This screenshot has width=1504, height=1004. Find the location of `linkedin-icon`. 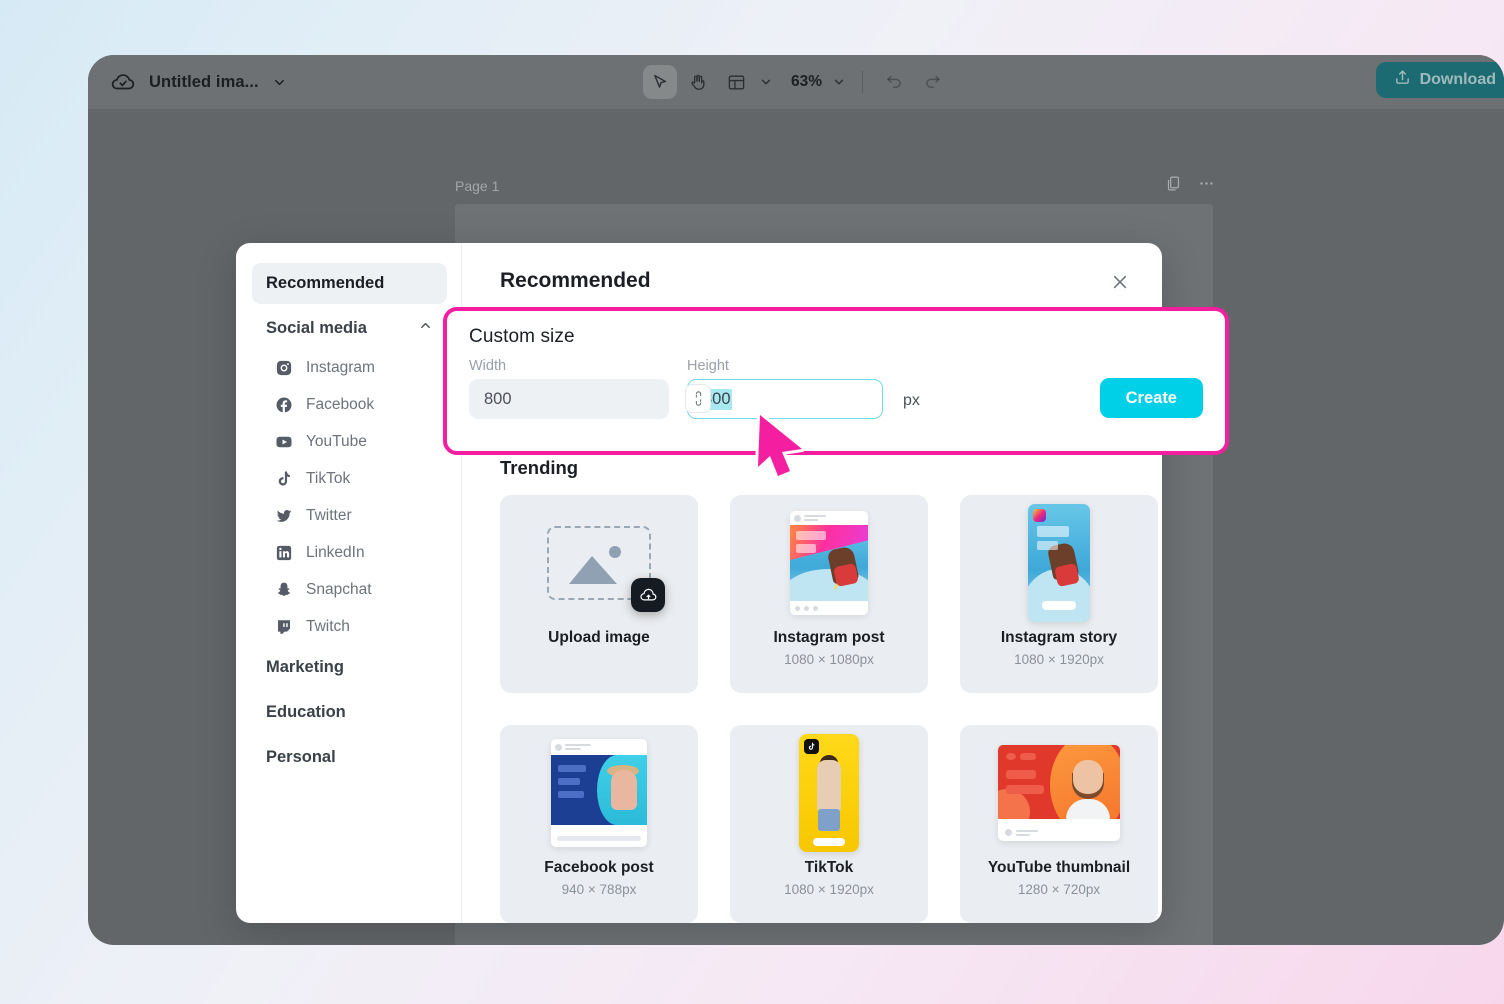

linkedin-icon is located at coordinates (283, 552).